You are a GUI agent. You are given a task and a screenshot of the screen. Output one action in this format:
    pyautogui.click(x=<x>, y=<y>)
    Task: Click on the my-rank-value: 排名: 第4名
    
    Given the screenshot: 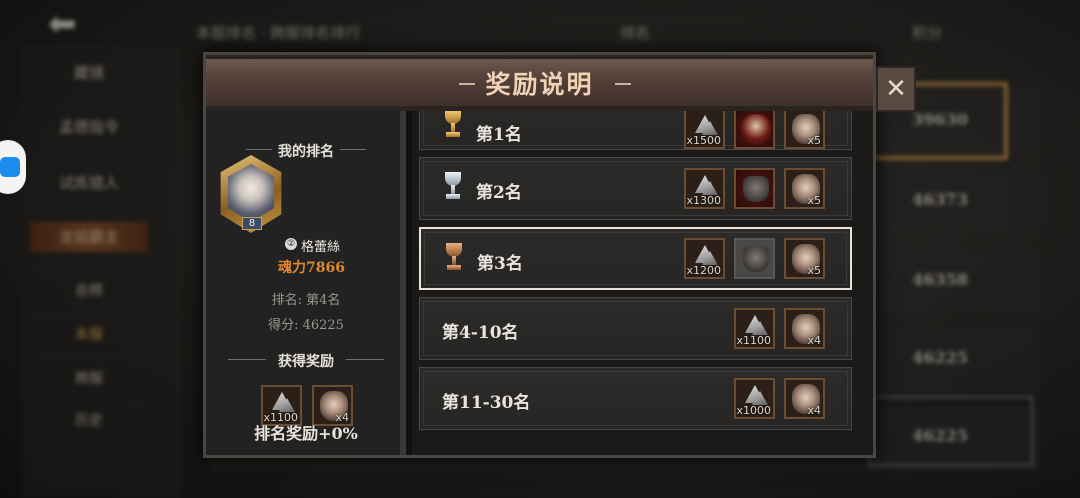 What is the action you would take?
    pyautogui.click(x=306, y=300)
    